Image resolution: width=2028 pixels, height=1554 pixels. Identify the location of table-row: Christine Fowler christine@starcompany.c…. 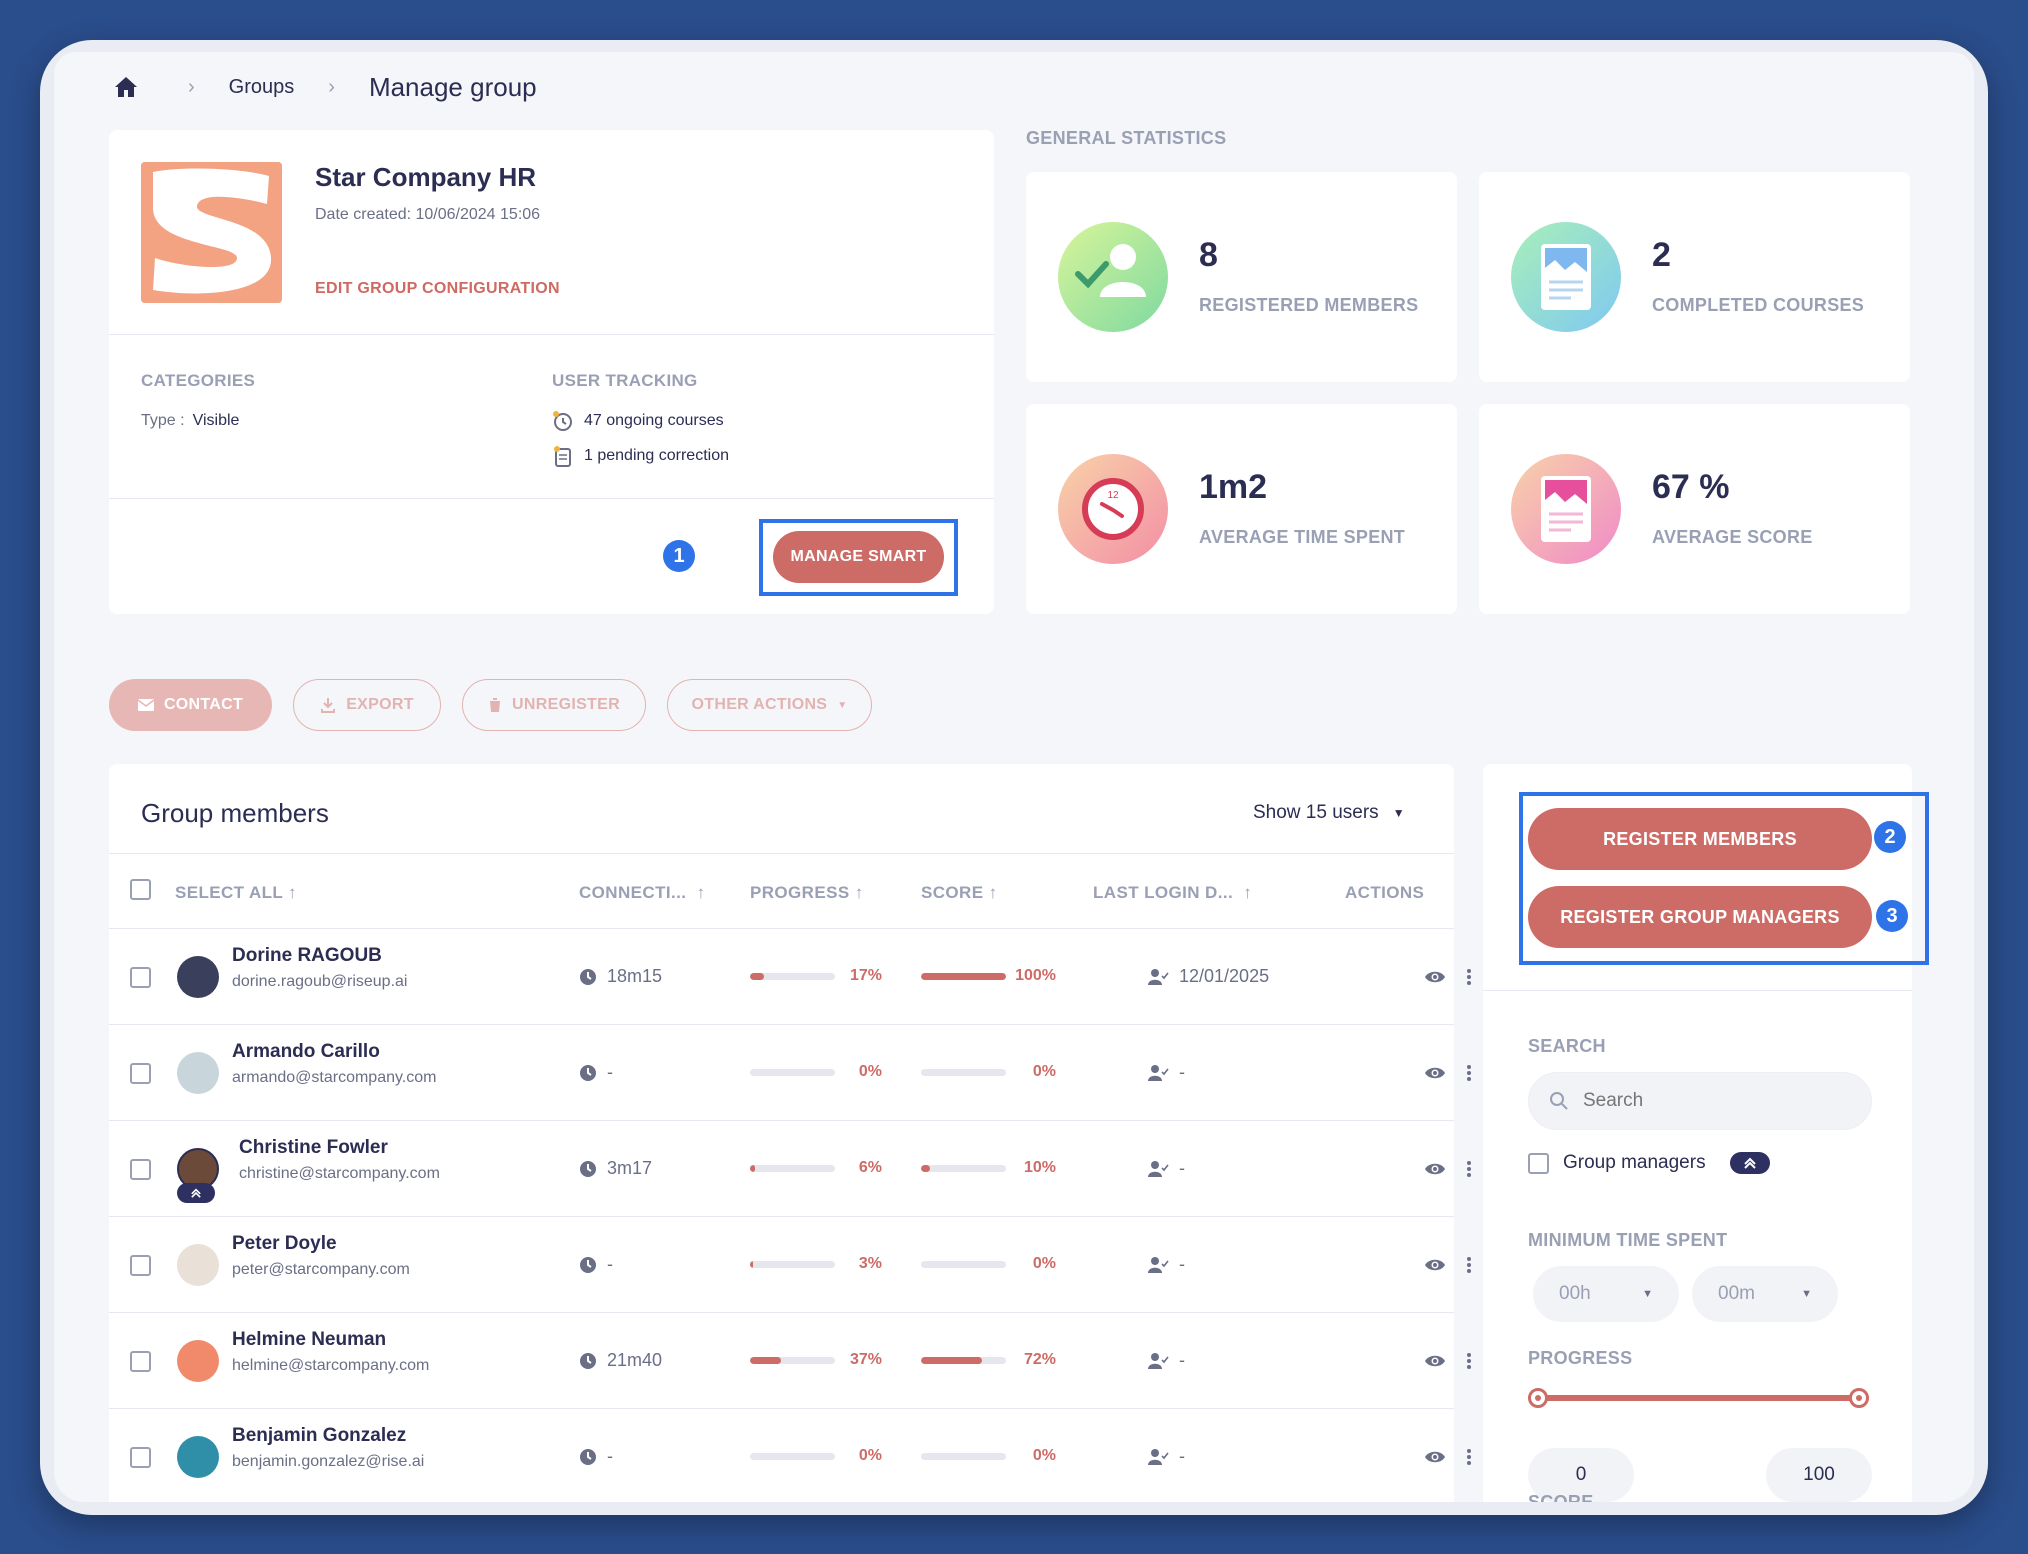
(790, 1168).